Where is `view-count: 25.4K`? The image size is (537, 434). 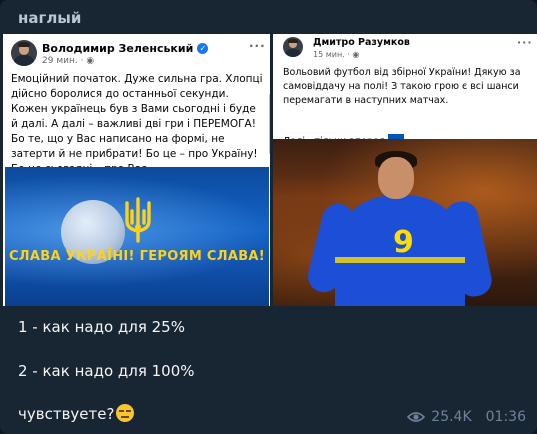 view-count: 25.4K is located at coordinates (451, 417).